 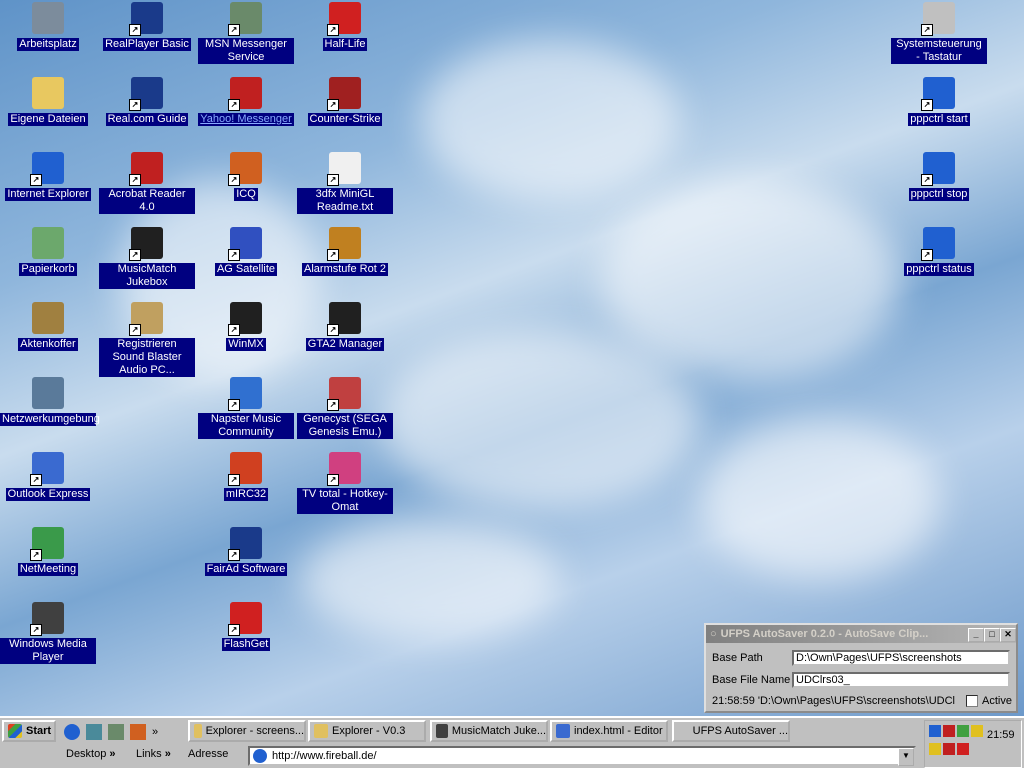 I want to click on minimize-button: _, so click(x=976, y=635).